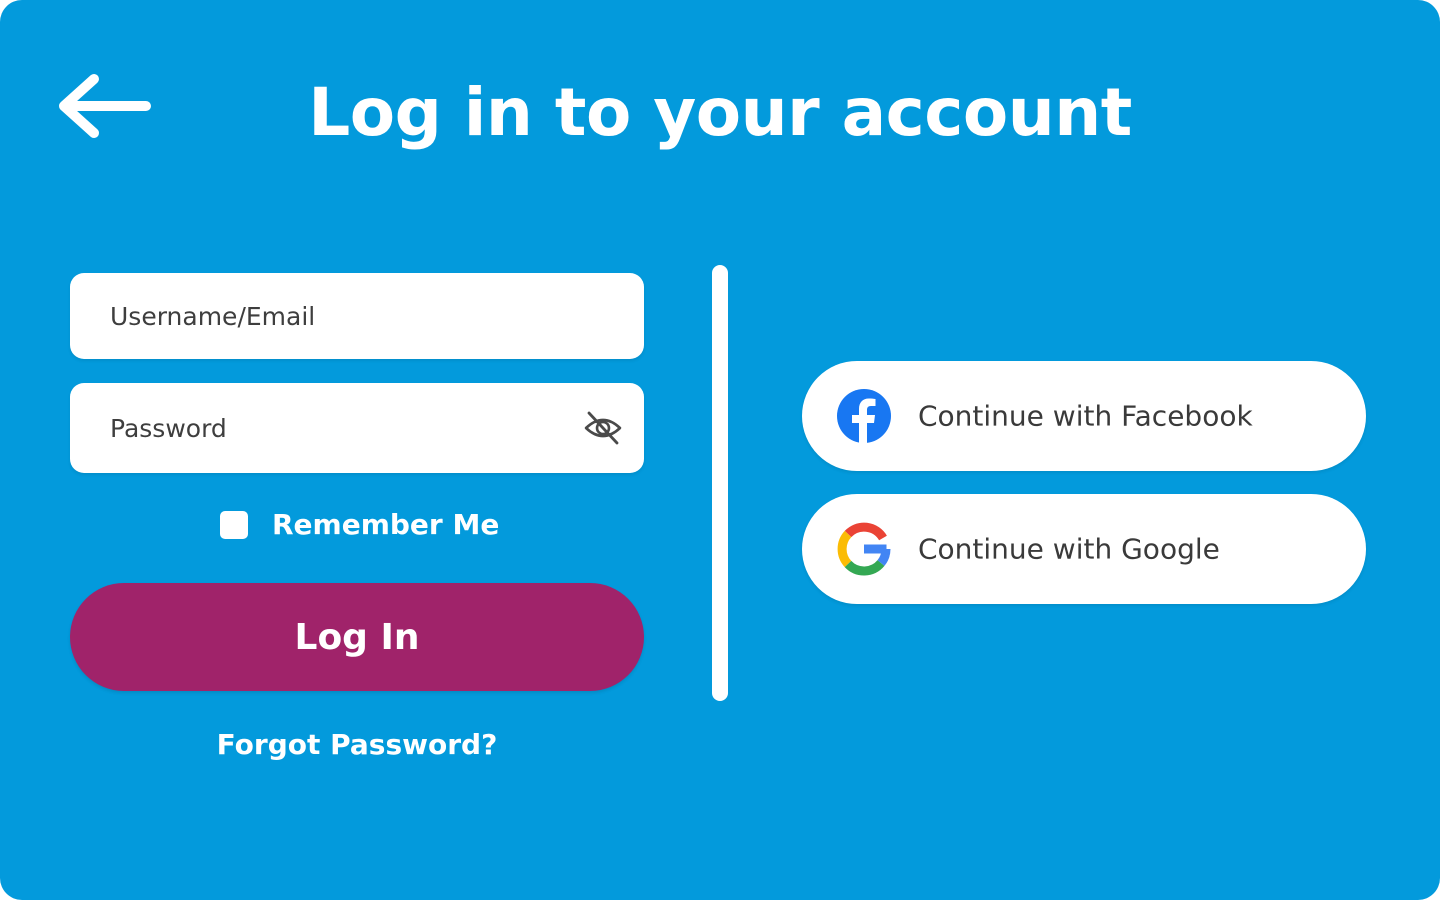 Image resolution: width=1440 pixels, height=900 pixels. What do you see at coordinates (357, 637) in the screenshot?
I see `login-button: Log In` at bounding box center [357, 637].